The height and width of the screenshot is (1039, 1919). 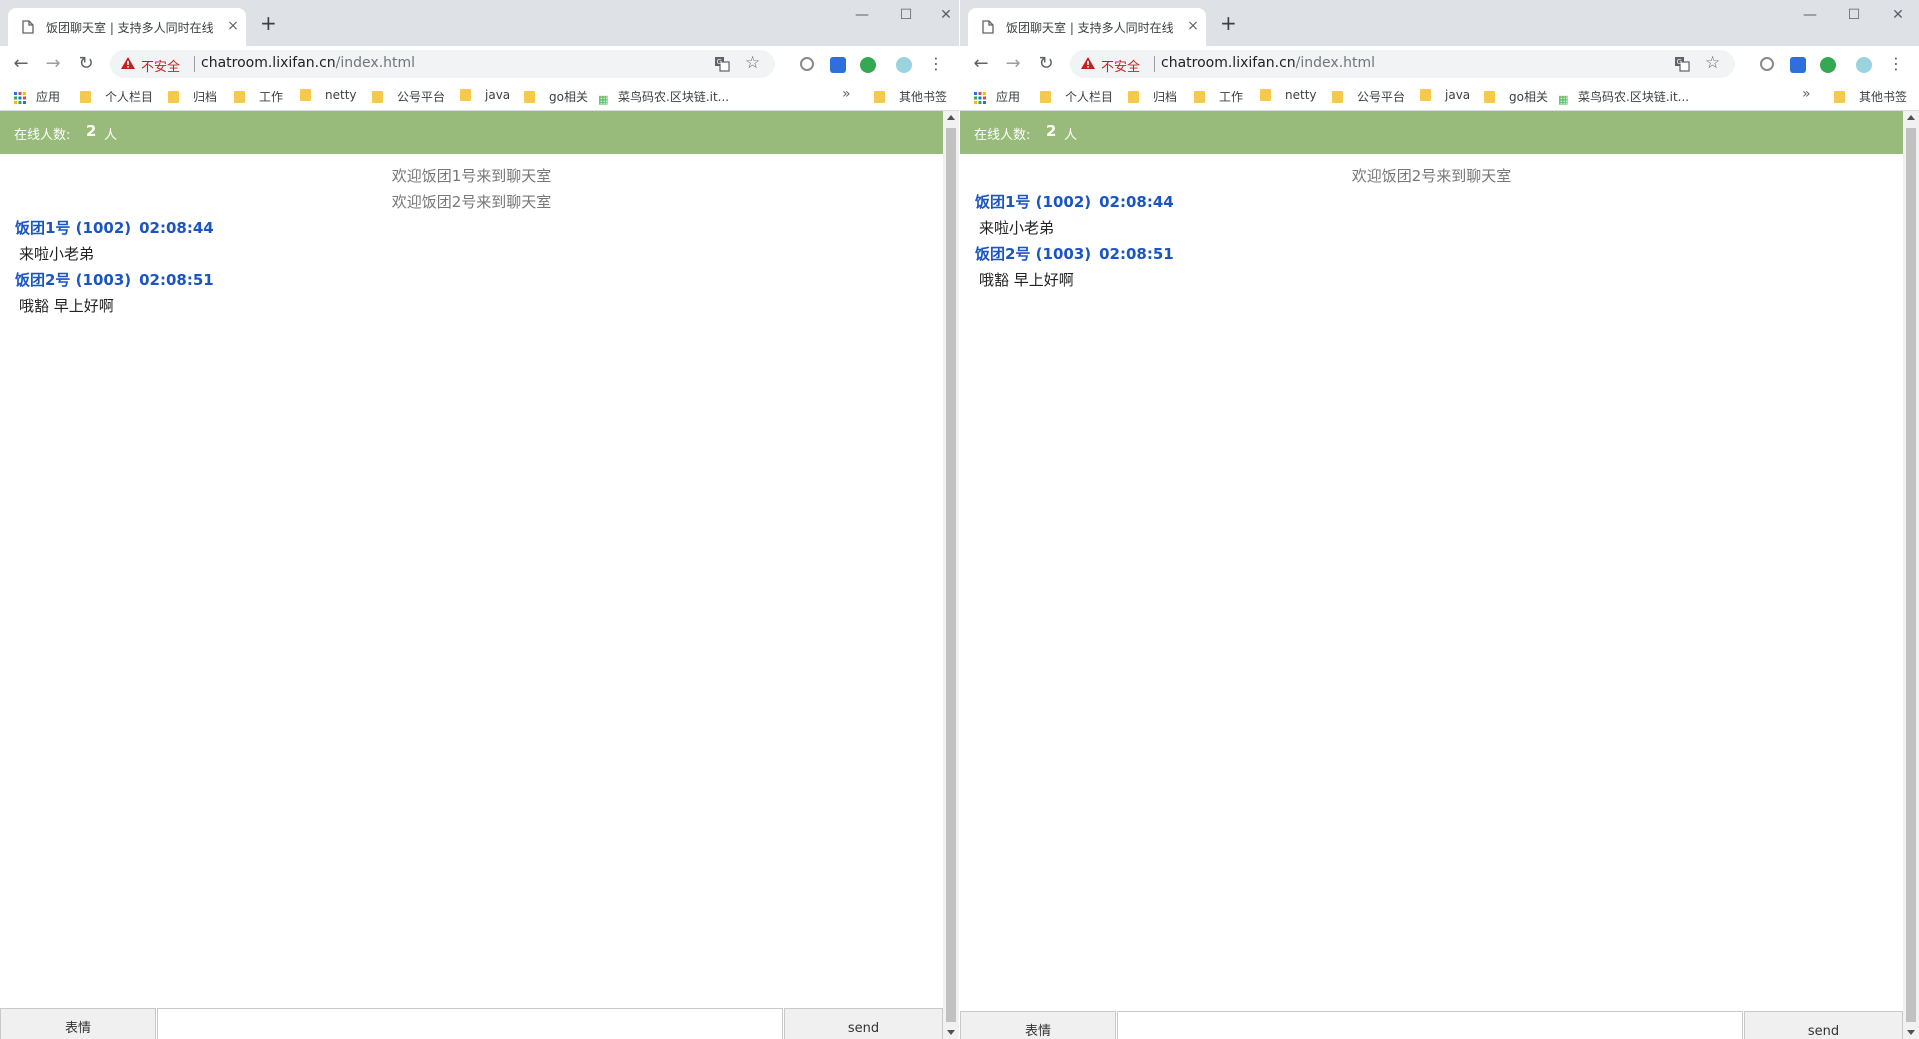 I want to click on system-message: 欢迎饭团2号来到聊天室, so click(x=1431, y=176).